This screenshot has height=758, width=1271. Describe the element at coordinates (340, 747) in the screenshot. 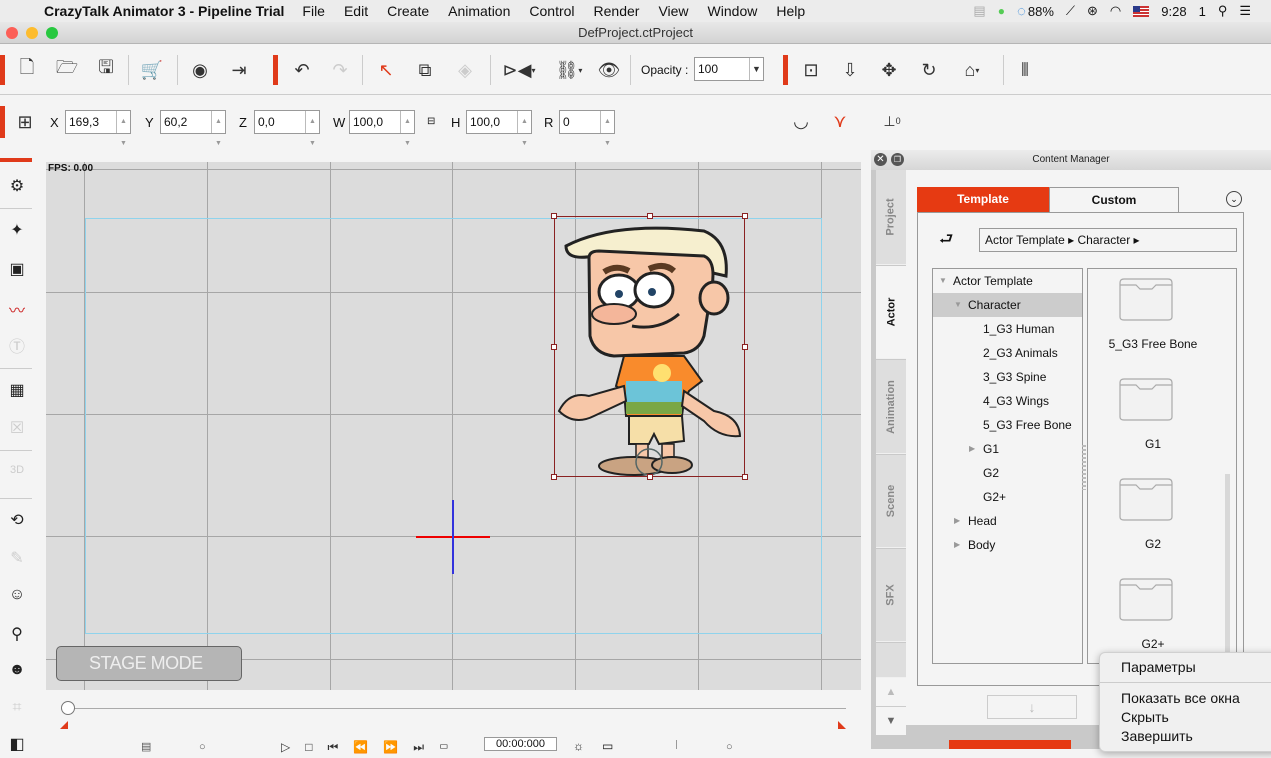

I see `first-frame-icon: ⏮` at that location.